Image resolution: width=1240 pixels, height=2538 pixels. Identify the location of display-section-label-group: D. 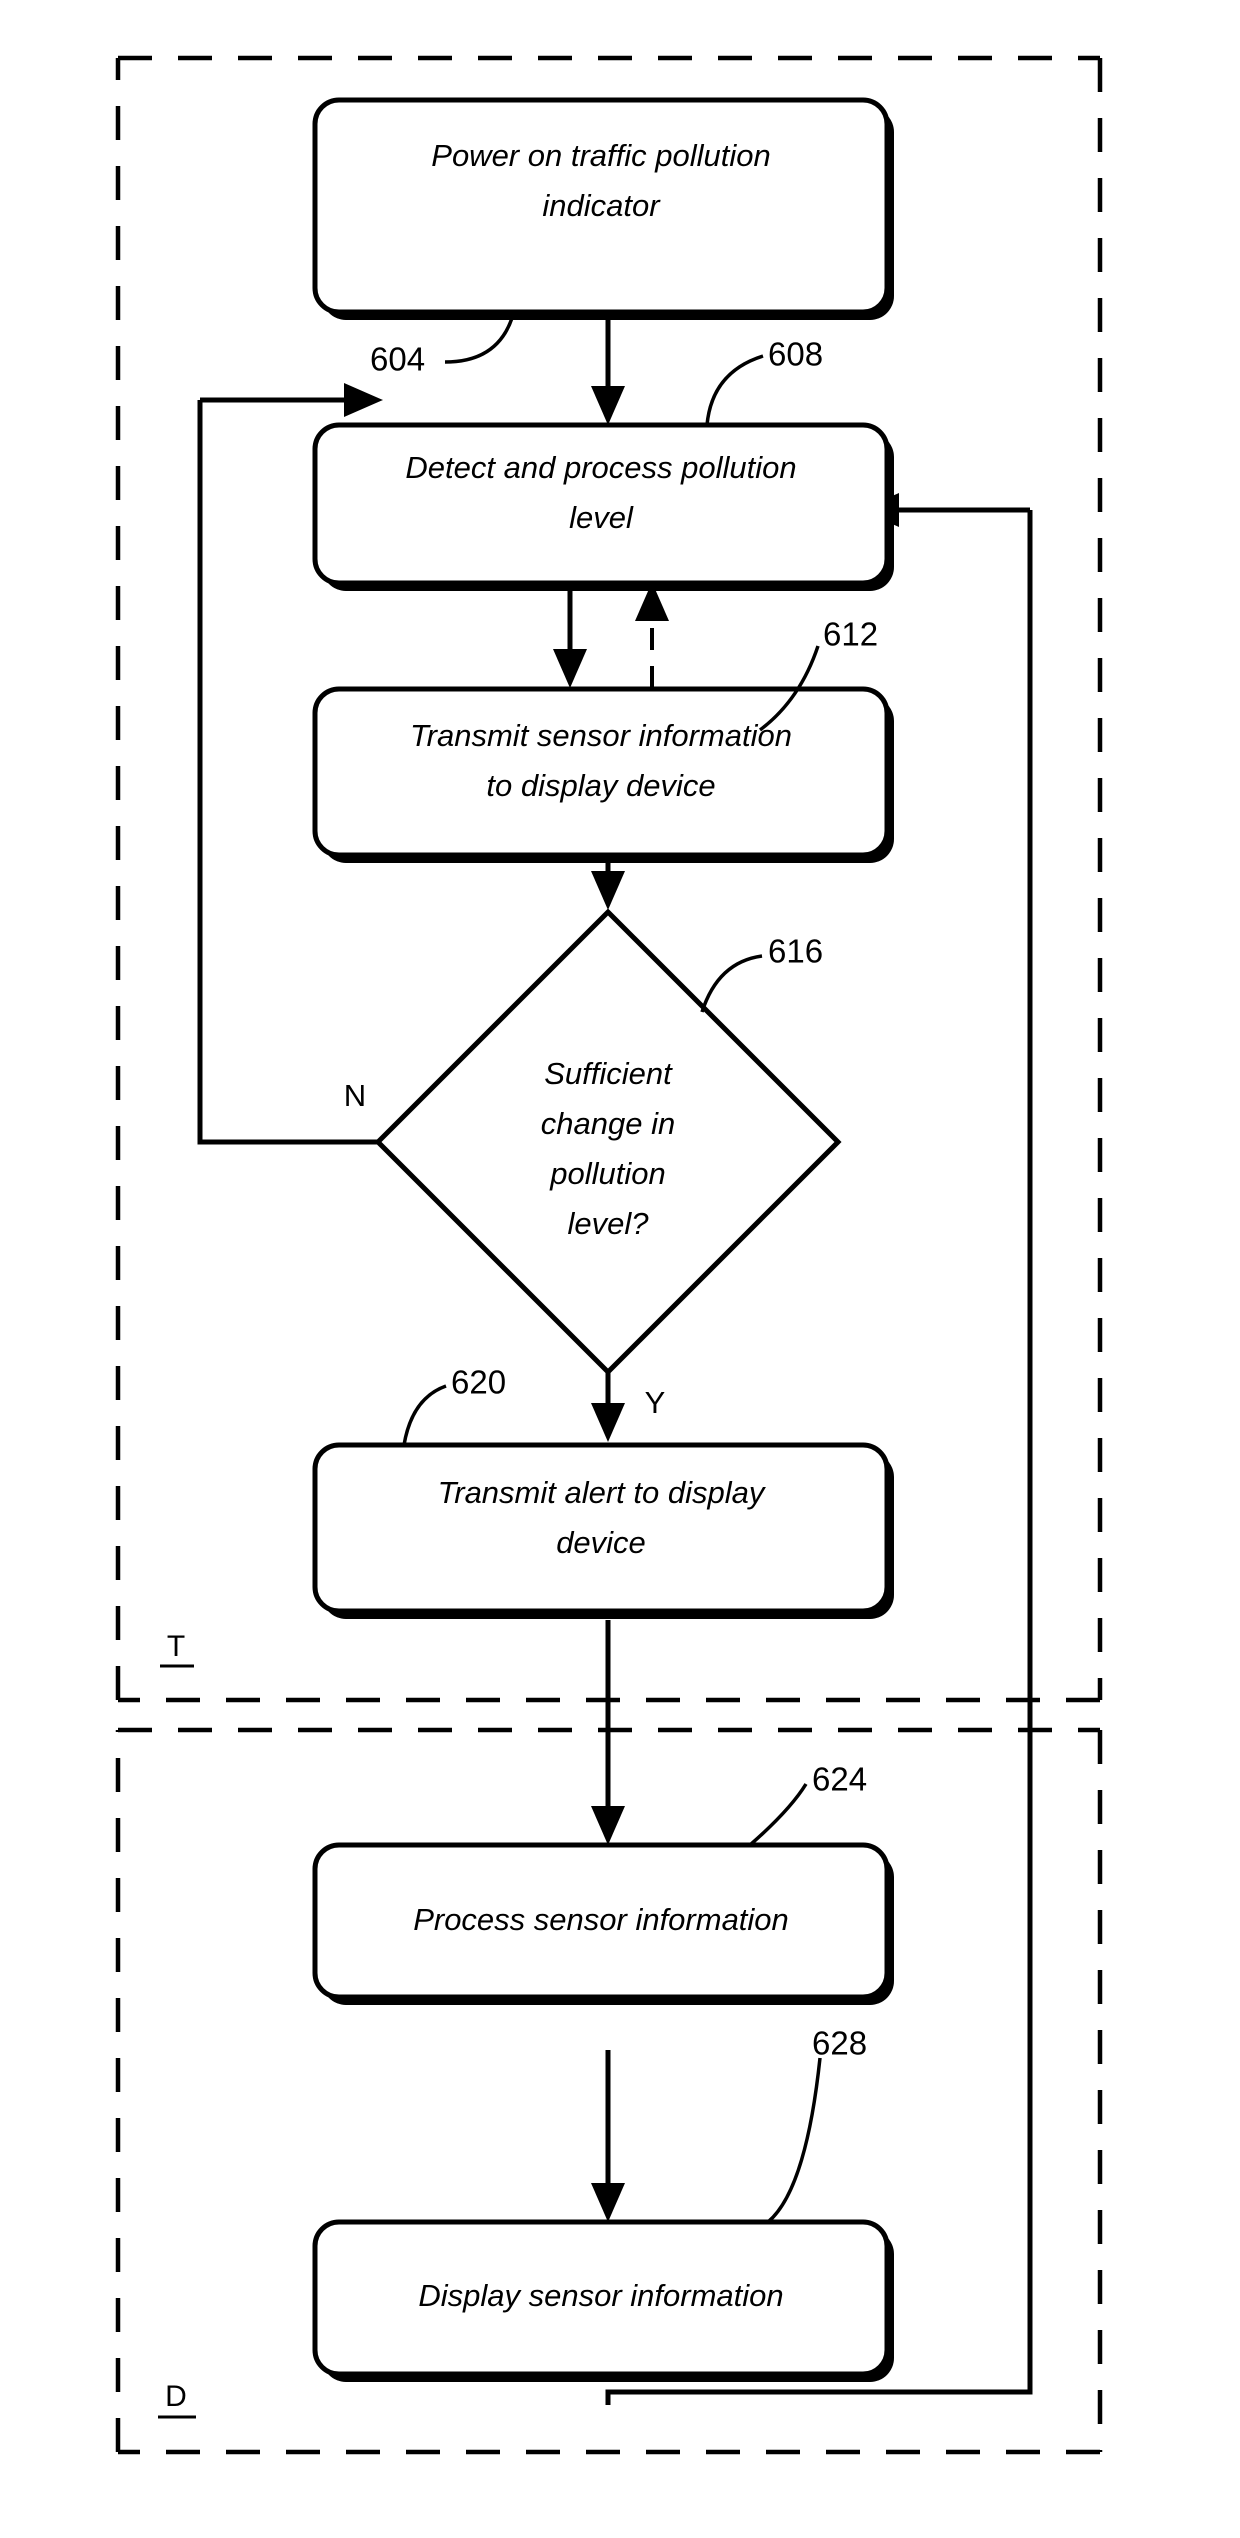
(177, 2399).